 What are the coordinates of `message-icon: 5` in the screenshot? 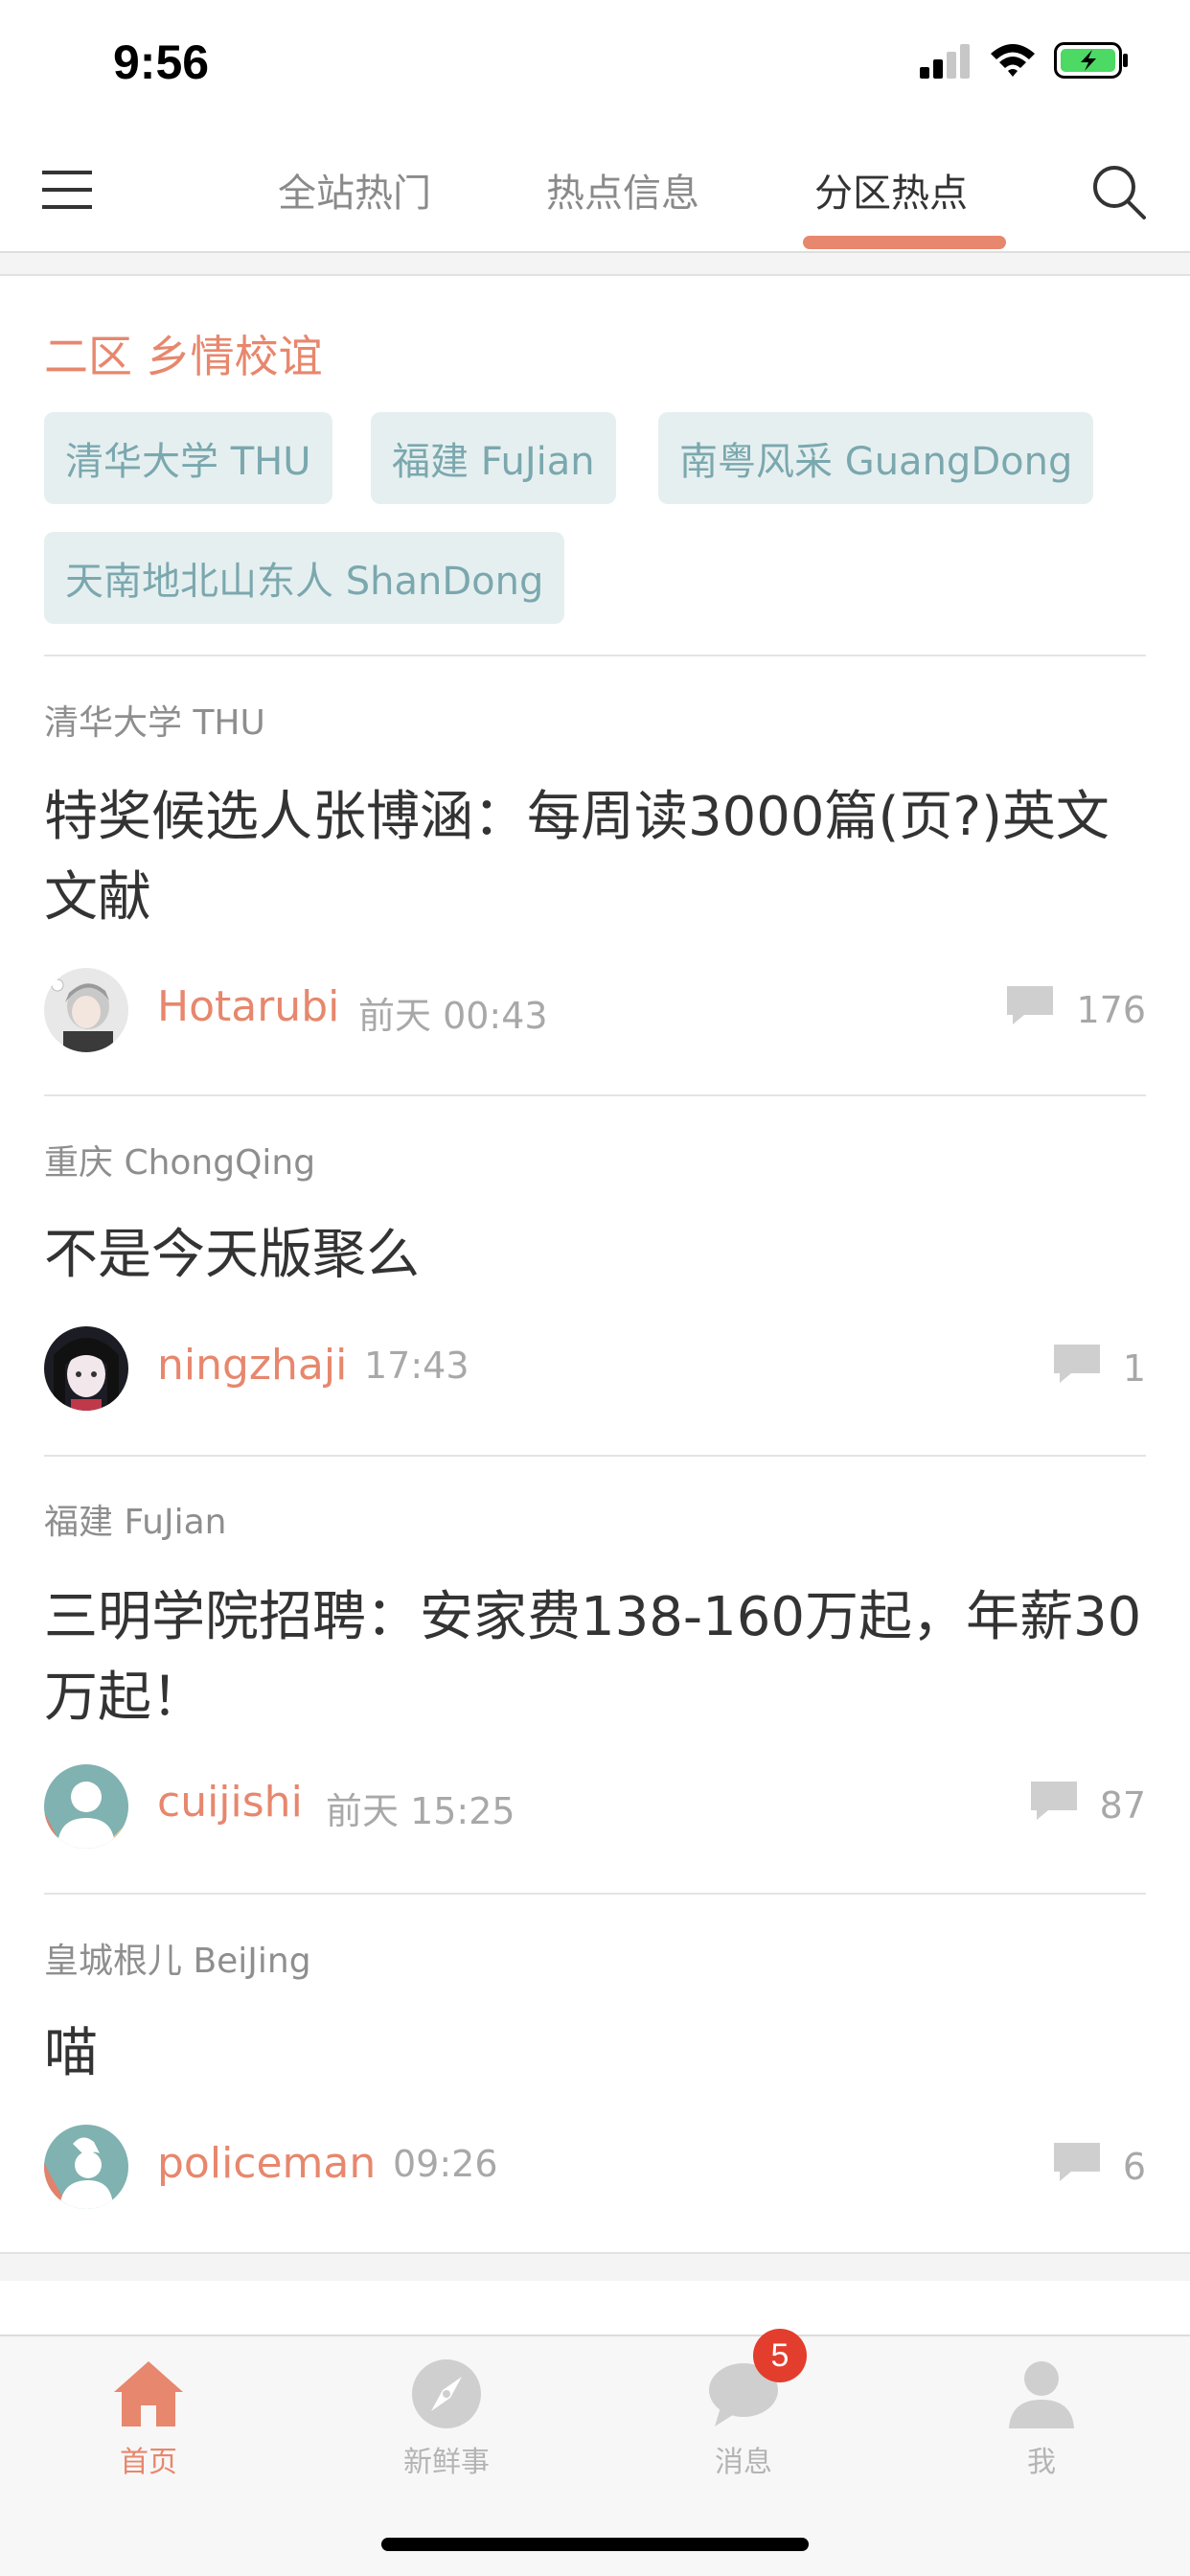 It's located at (756, 2380).